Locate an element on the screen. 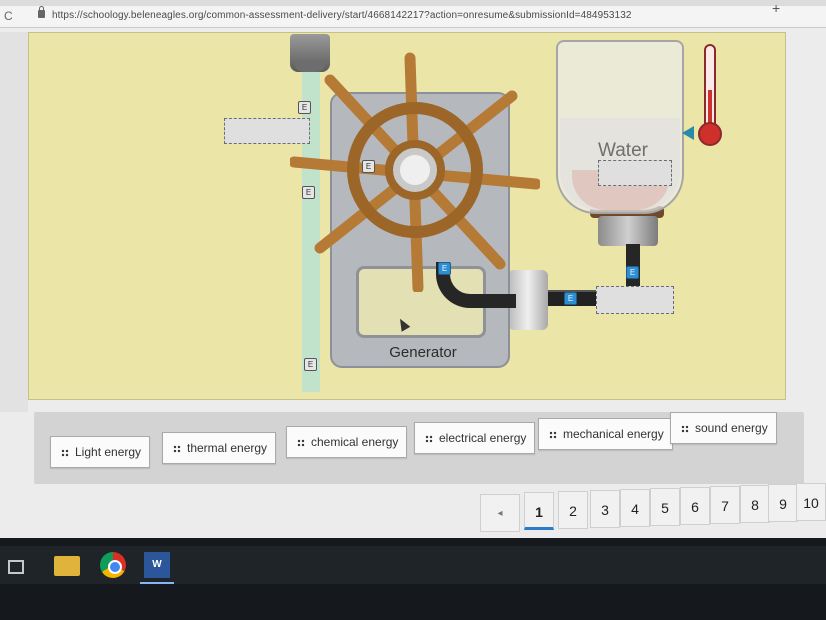 Image resolution: width=826 pixels, height=620 pixels. chip-label: electrical energy is located at coordinates (483, 438).